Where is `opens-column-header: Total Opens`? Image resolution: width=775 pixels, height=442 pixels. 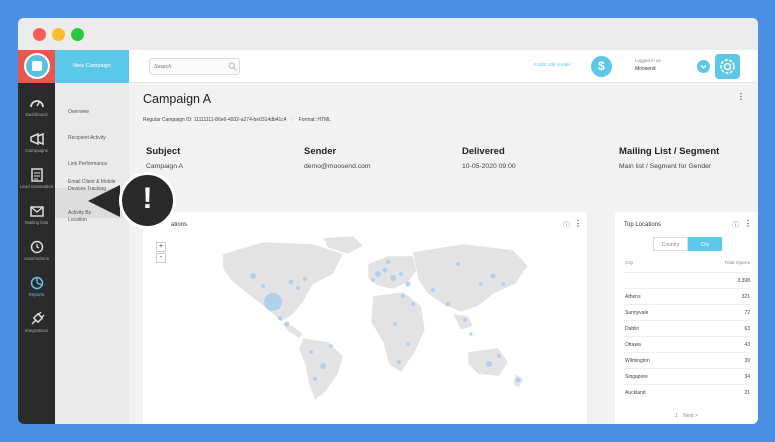
opens-column-header: Total Opens is located at coordinates (737, 263).